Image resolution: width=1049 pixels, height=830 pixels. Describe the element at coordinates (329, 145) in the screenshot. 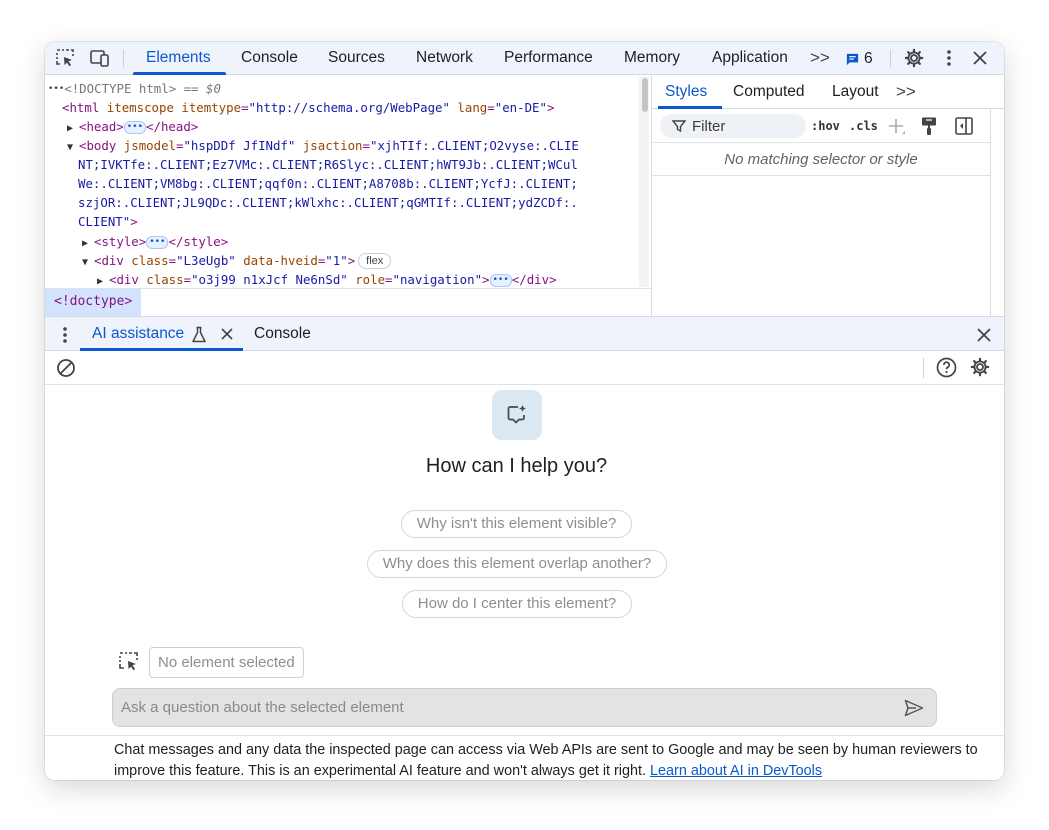

I see `attr-name: jsaction` at that location.